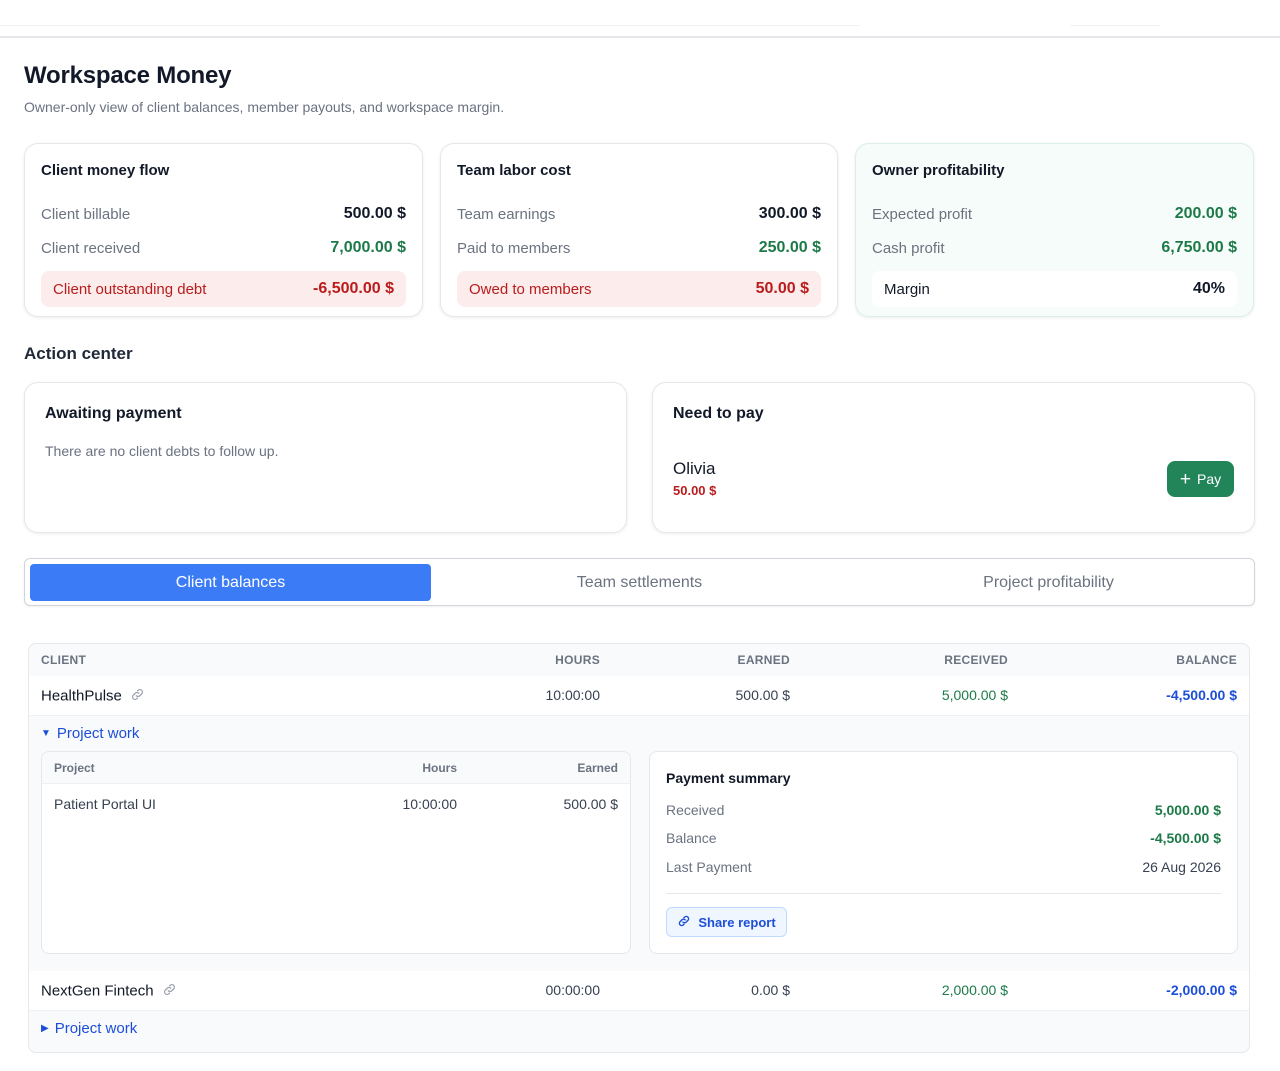  I want to click on client-name-cell: HealthPulse, so click(93, 696).